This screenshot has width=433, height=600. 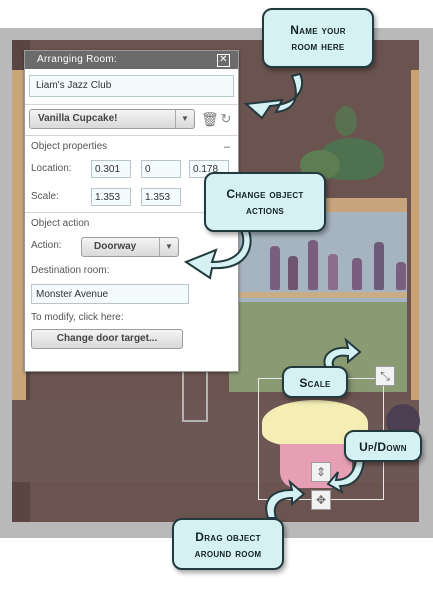 What do you see at coordinates (265, 210) in the screenshot?
I see `callout-line: actions` at bounding box center [265, 210].